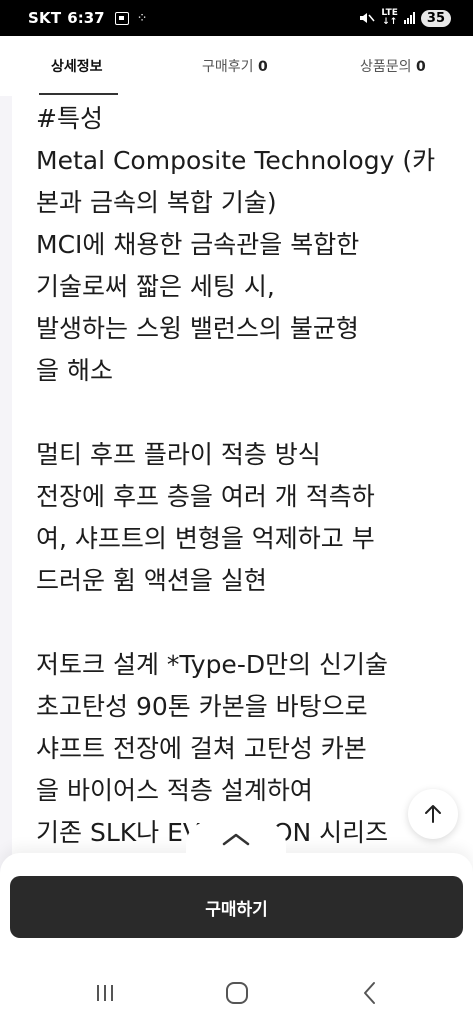  What do you see at coordinates (390, 22) in the screenshot?
I see `lte-arrows: ↓↑` at bounding box center [390, 22].